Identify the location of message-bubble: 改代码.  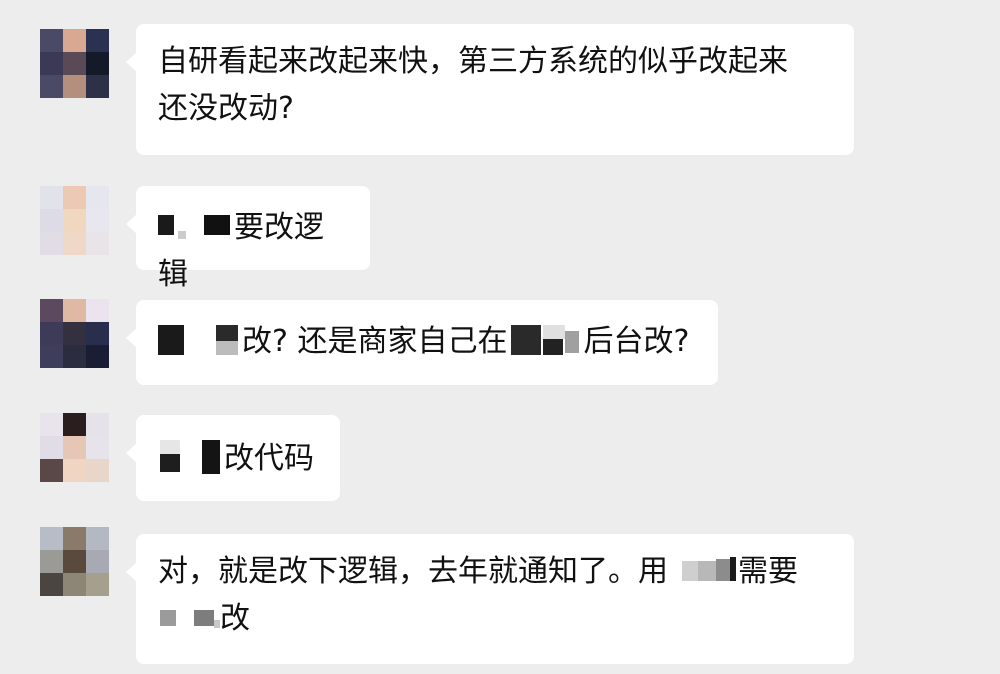
(233, 458).